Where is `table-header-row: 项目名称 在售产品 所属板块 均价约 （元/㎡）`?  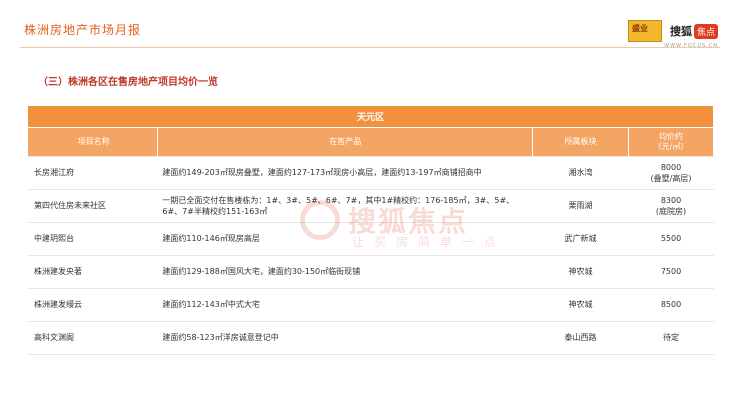
table-header-row: 项目名称 在售产品 所属板块 均价约 （元/㎡） is located at coordinates (371, 142).